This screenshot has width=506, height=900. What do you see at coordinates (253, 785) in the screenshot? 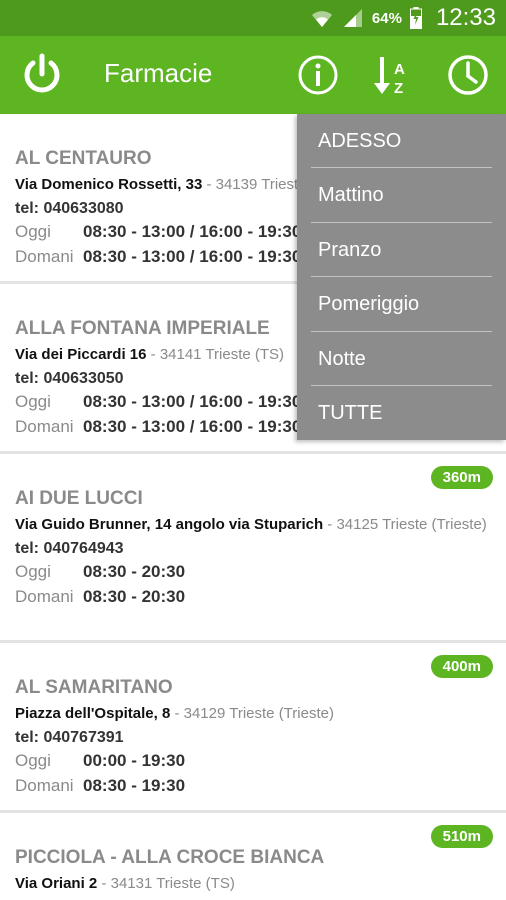
I see `hours-tomorrow: Domani 08:30 - 19:30` at bounding box center [253, 785].